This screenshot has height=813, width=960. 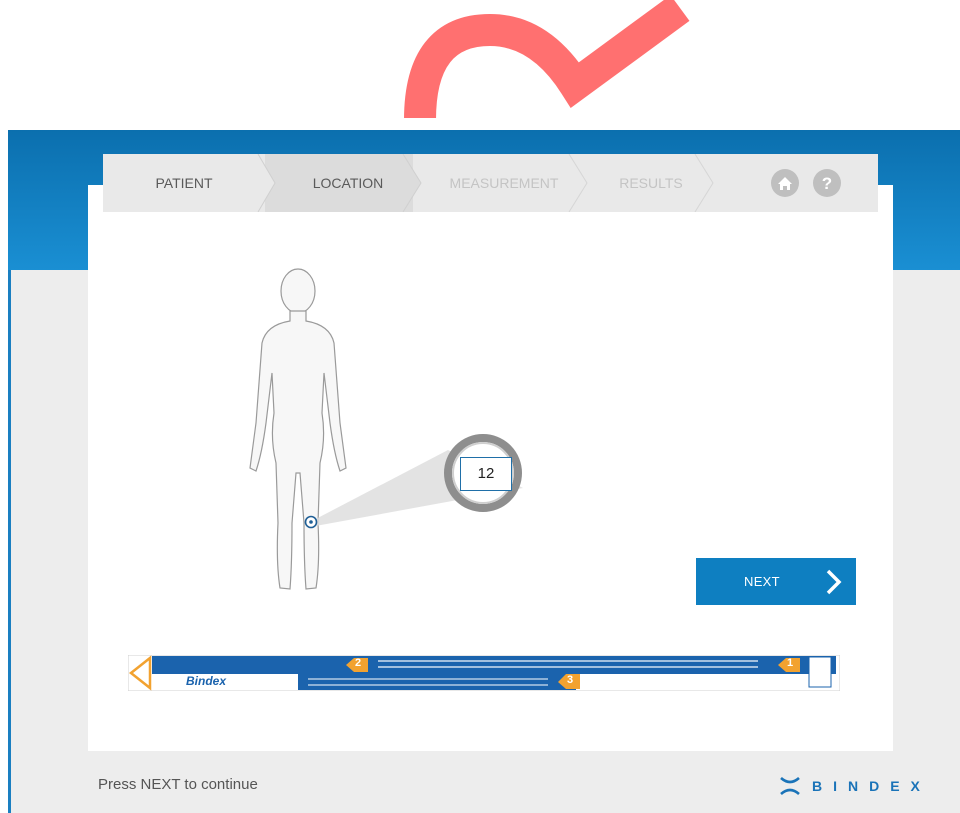 What do you see at coordinates (550, 65) in the screenshot?
I see `logo-checkmark-icon` at bounding box center [550, 65].